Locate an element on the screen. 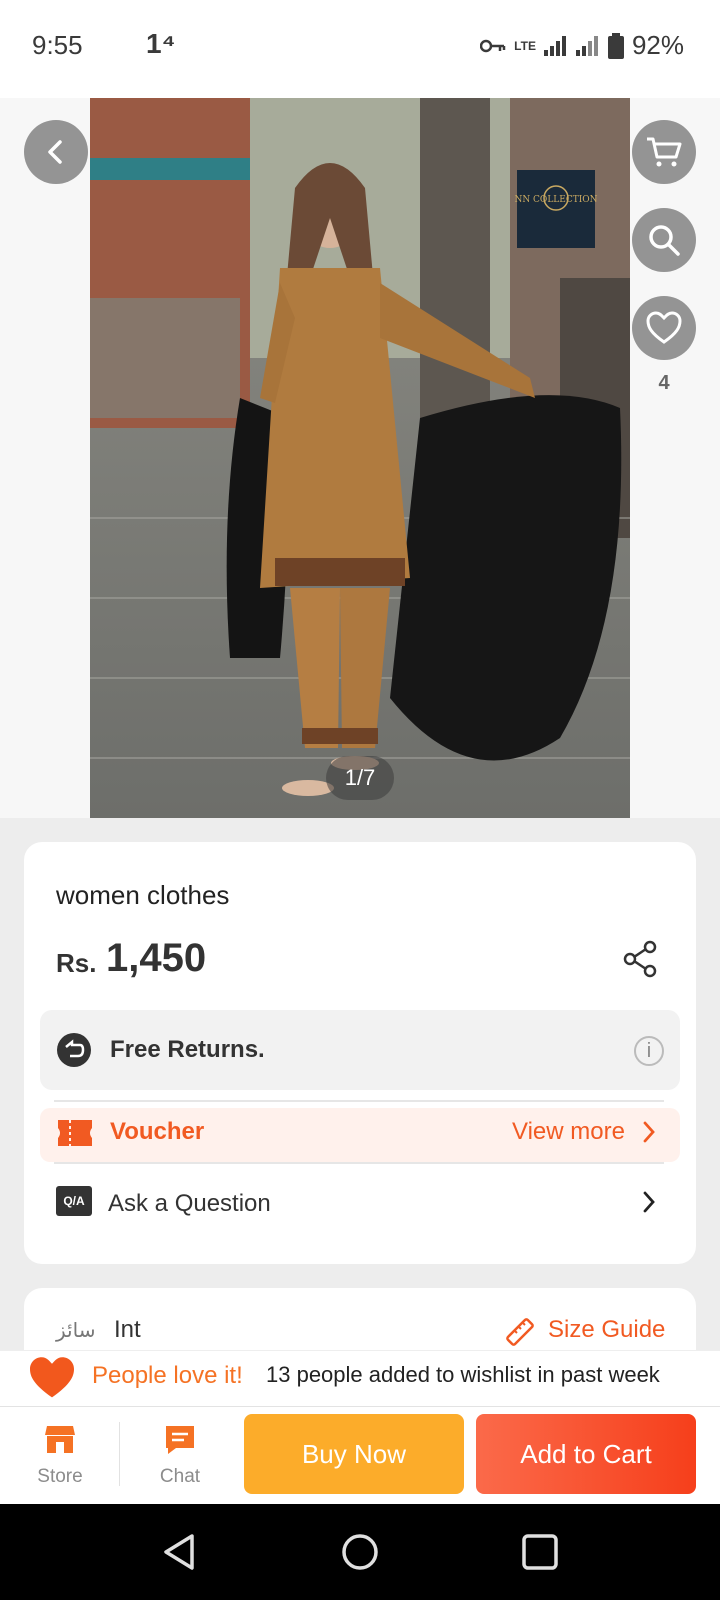 This screenshot has width=720, height=1600. key-icon is located at coordinates (493, 45).